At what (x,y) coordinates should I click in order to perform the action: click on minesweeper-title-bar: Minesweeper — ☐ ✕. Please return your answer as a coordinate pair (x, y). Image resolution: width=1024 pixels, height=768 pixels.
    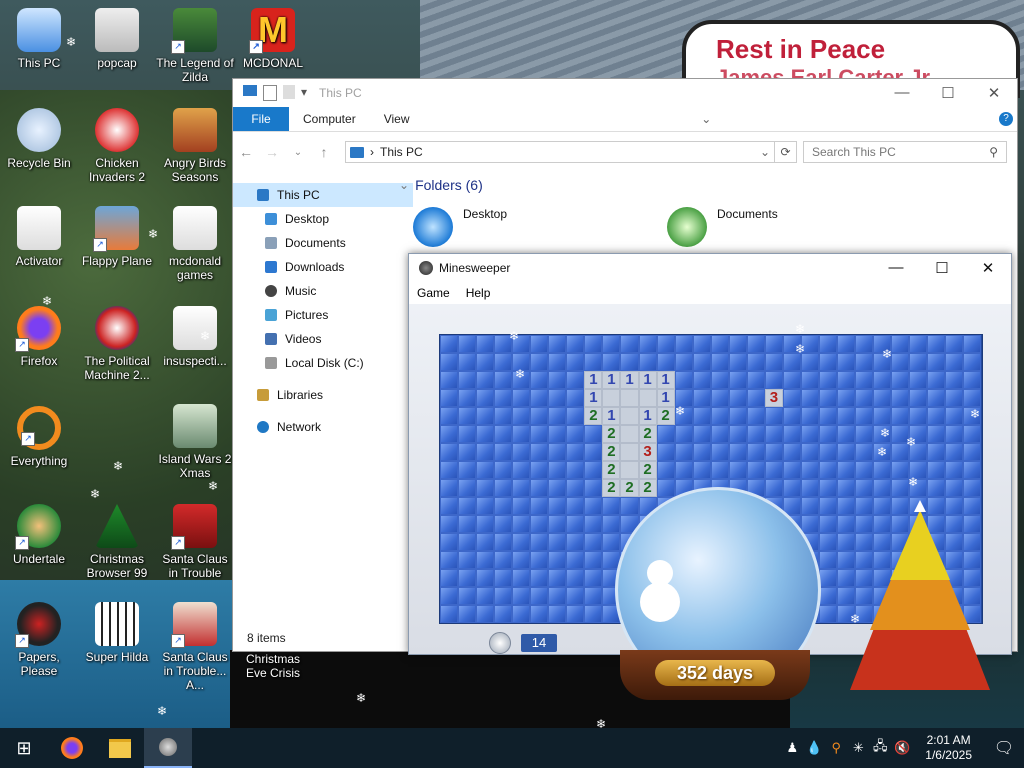
    Looking at the image, I should click on (710, 268).